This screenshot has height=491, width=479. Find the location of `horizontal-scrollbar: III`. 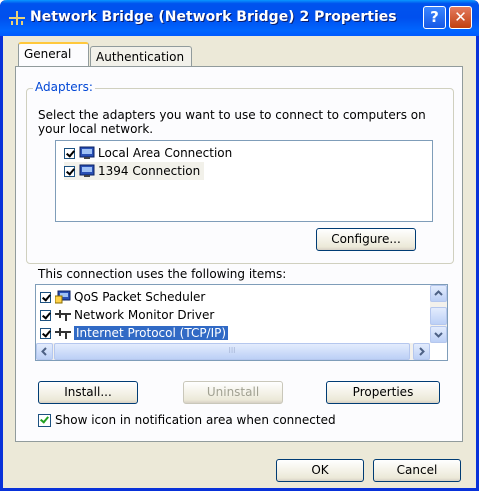

horizontal-scrollbar: III is located at coordinates (233, 351).